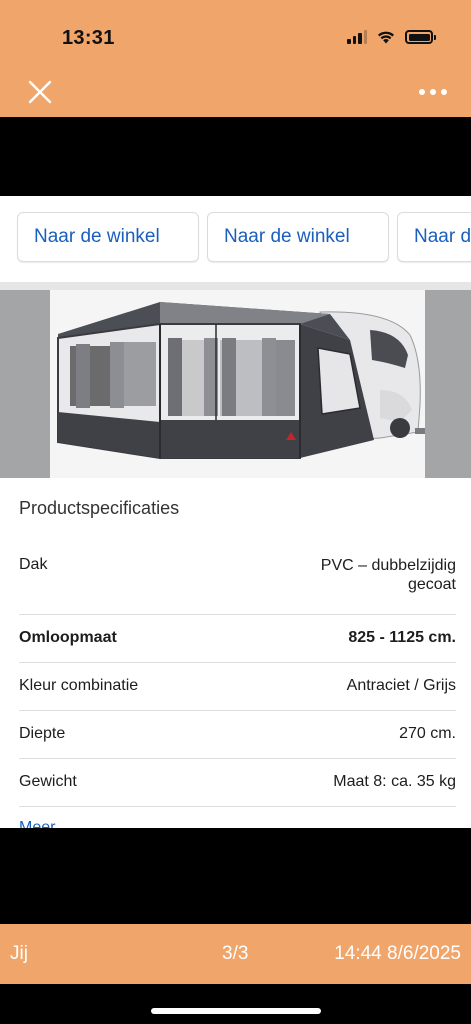 The height and width of the screenshot is (1024, 471). Describe the element at coordinates (394, 781) in the screenshot. I see `spec-value: Maat 8: ca. 35 kg` at that location.